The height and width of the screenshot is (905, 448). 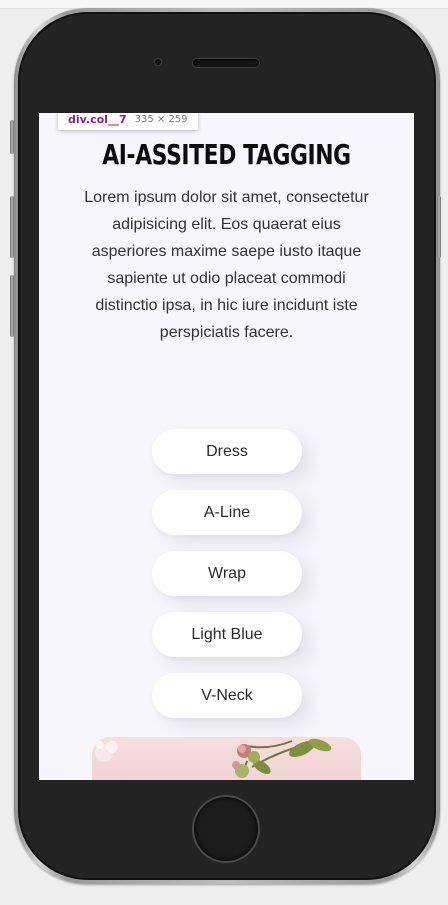 What do you see at coordinates (12, 306) in the screenshot?
I see `volume-down-button` at bounding box center [12, 306].